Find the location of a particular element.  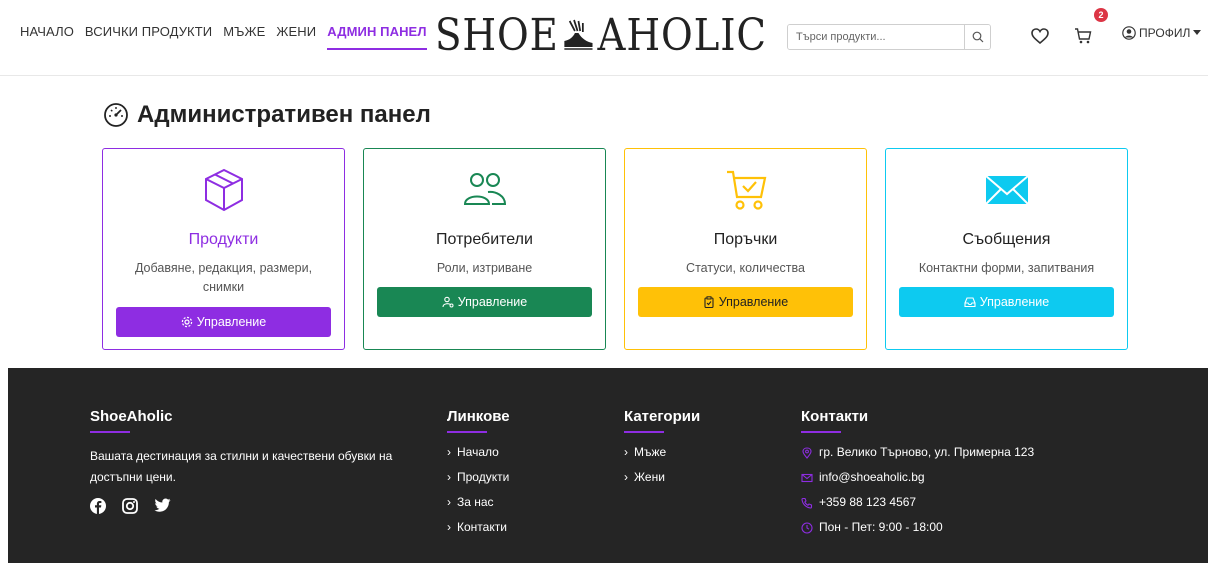

hours-text: Пон - Пет: 9:00 - 18:00 is located at coordinates (881, 527).